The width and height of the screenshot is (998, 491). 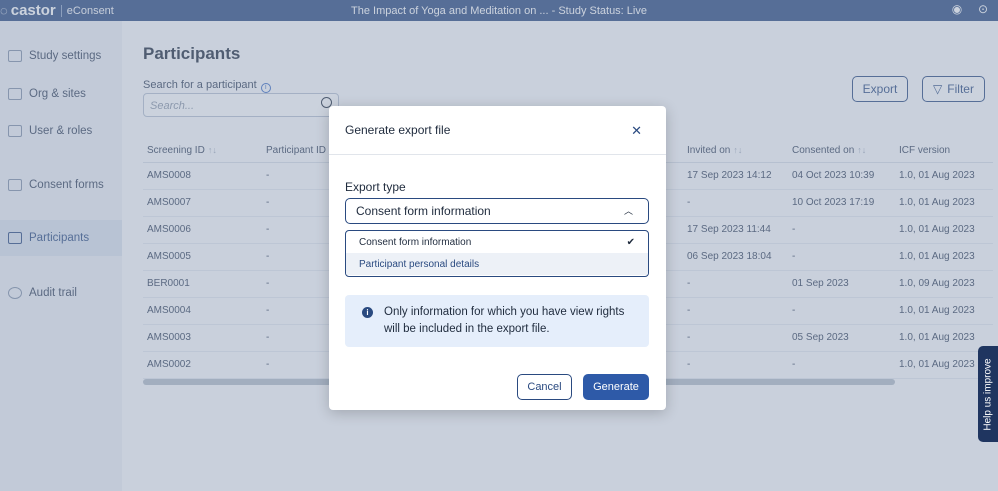 What do you see at coordinates (497, 242) in the screenshot?
I see `option-consent-form-information: Consent form information ✔` at bounding box center [497, 242].